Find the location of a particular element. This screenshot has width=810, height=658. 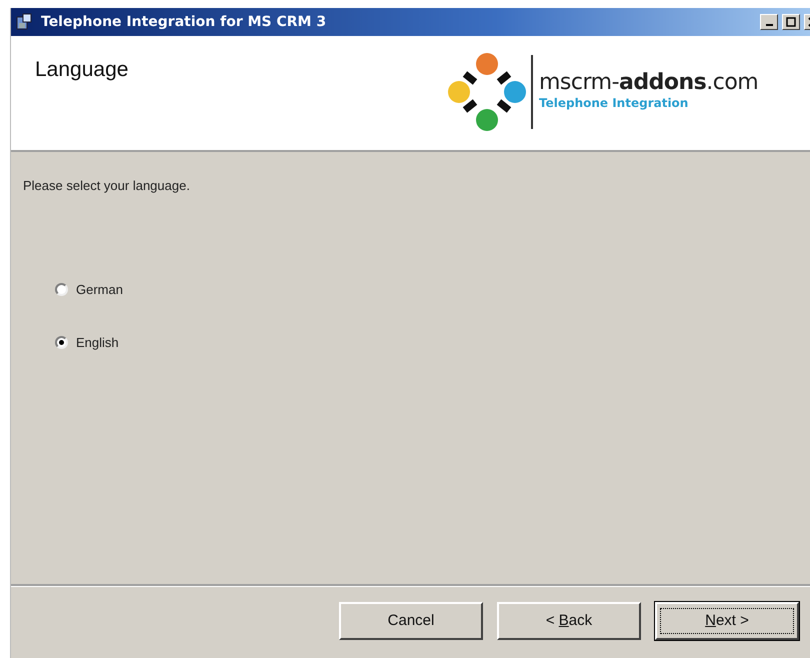

radio-label: English is located at coordinates (97, 342).